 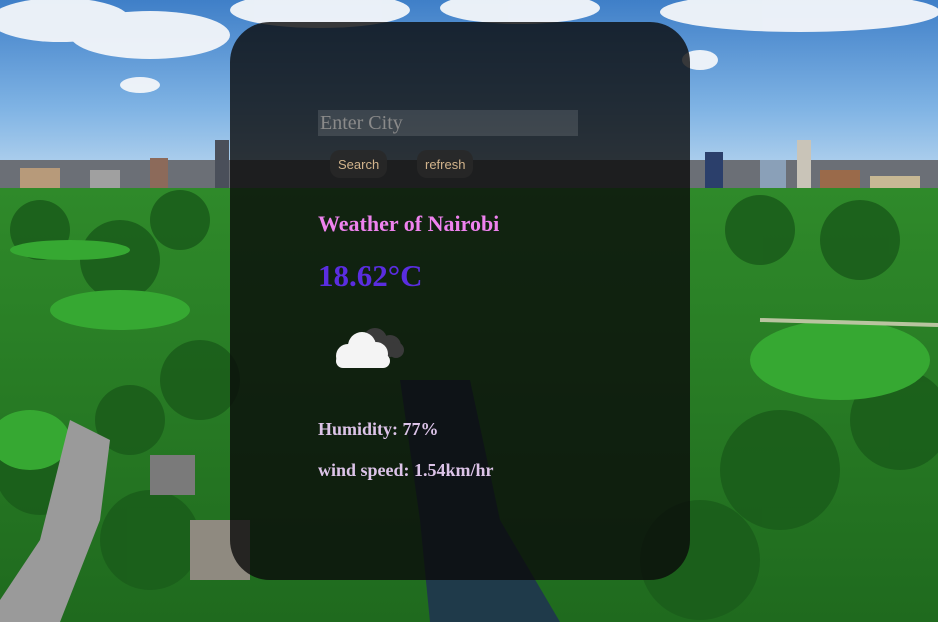 What do you see at coordinates (378, 429) in the screenshot?
I see `humidity-text: Humidity: 77%` at bounding box center [378, 429].